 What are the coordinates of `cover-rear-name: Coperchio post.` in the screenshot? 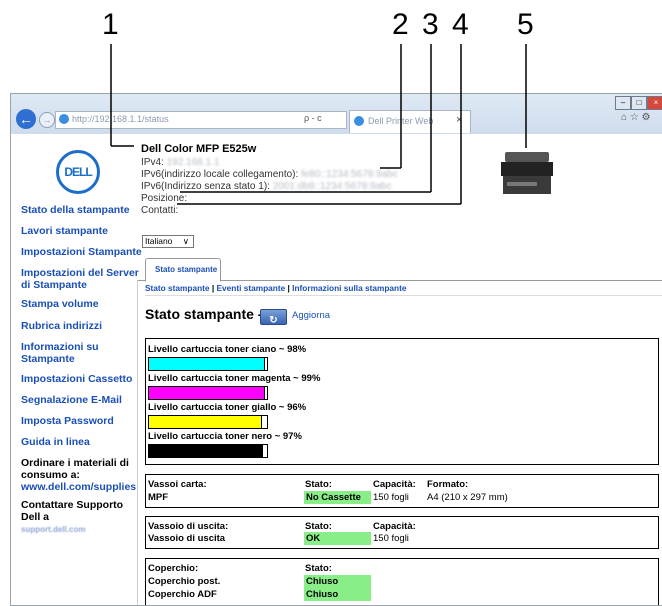 It's located at (184, 581).